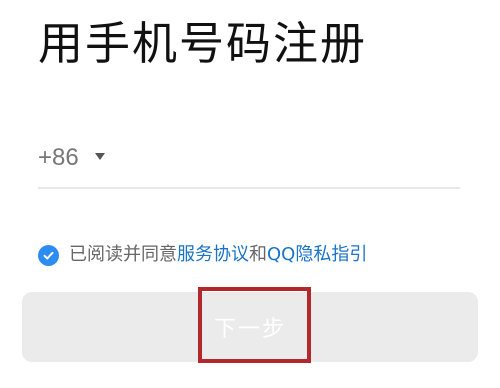 Image resolution: width=500 pixels, height=388 pixels. What do you see at coordinates (317, 255) in the screenshot?
I see `privacy-guide-link: QQ隐私指引` at bounding box center [317, 255].